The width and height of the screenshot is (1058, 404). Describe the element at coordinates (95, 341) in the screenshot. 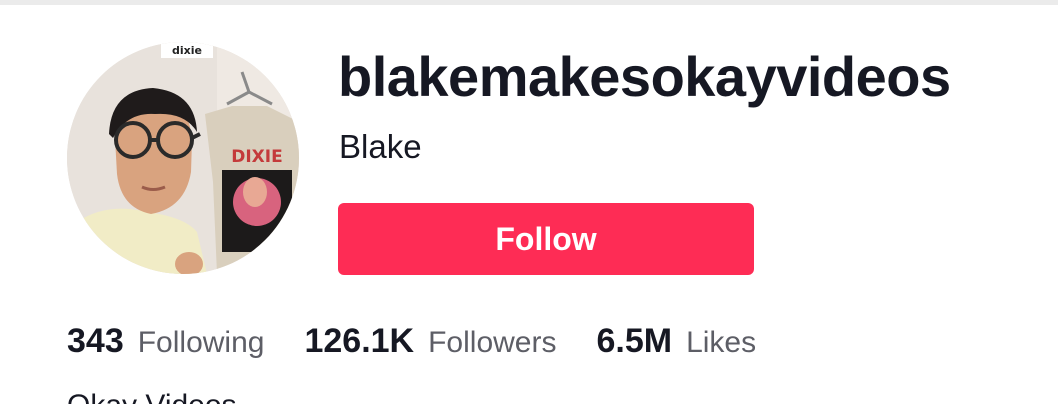

I see `stat-count: 343` at that location.